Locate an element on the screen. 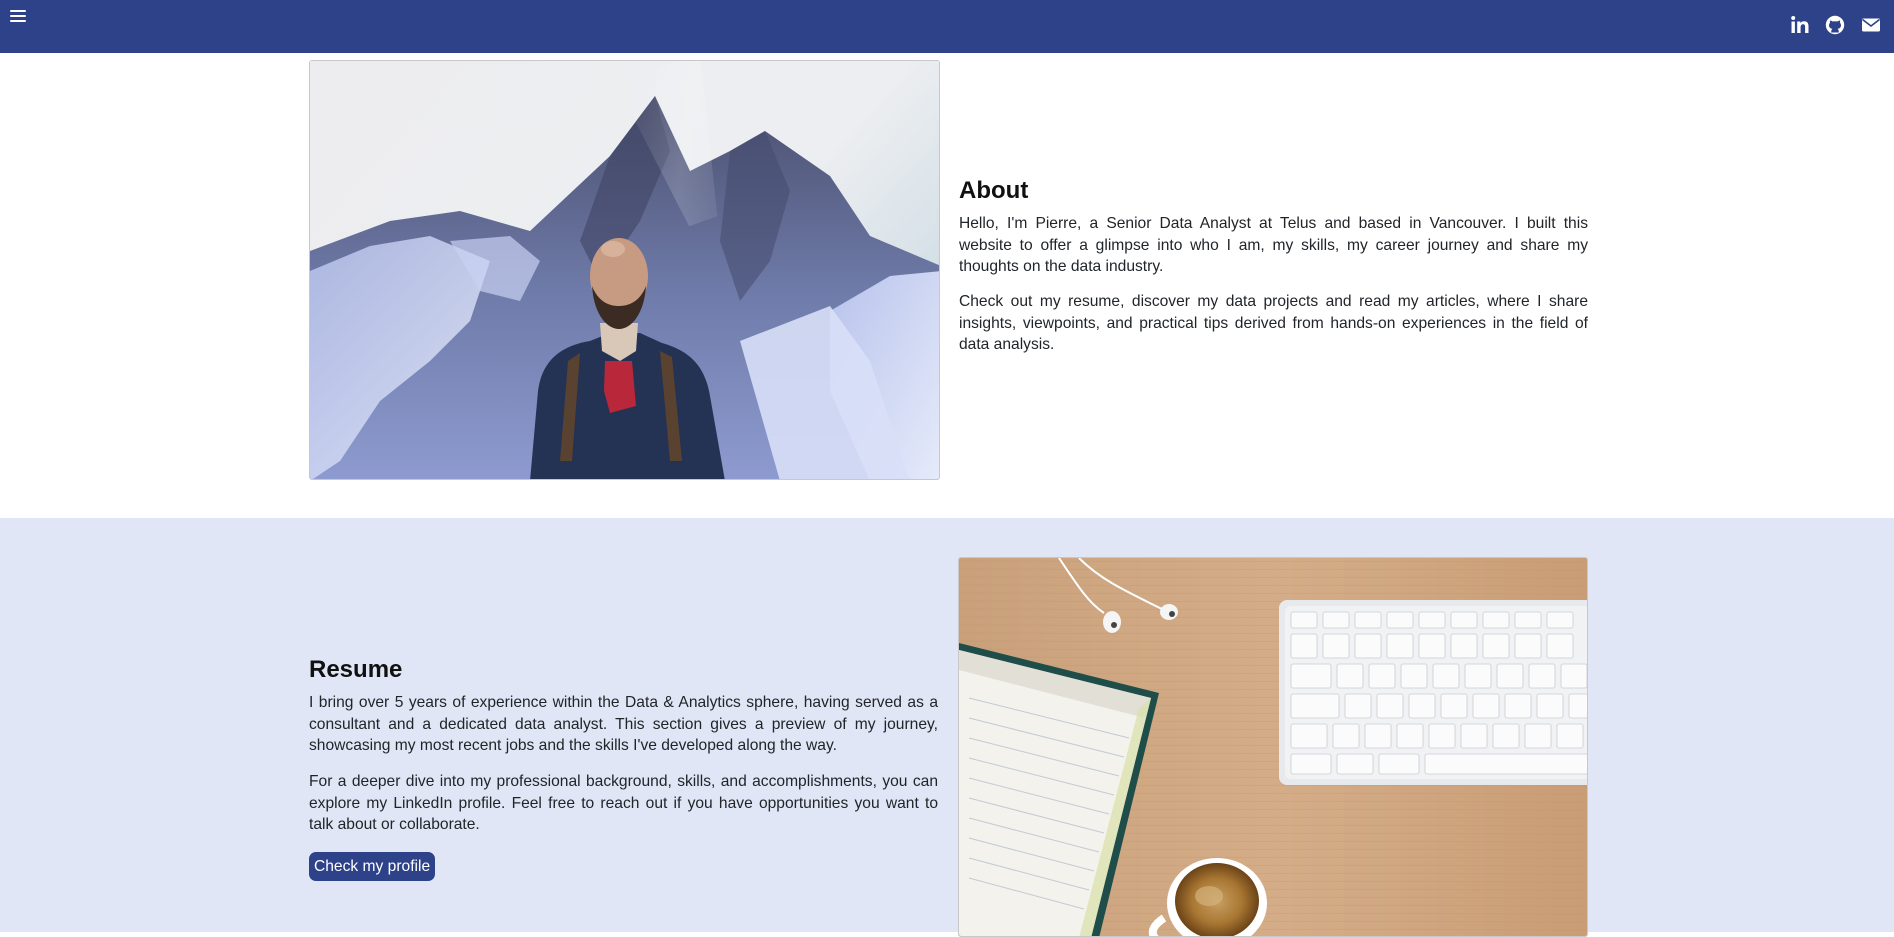 This screenshot has height=937, width=1894. about-title: About is located at coordinates (994, 190).